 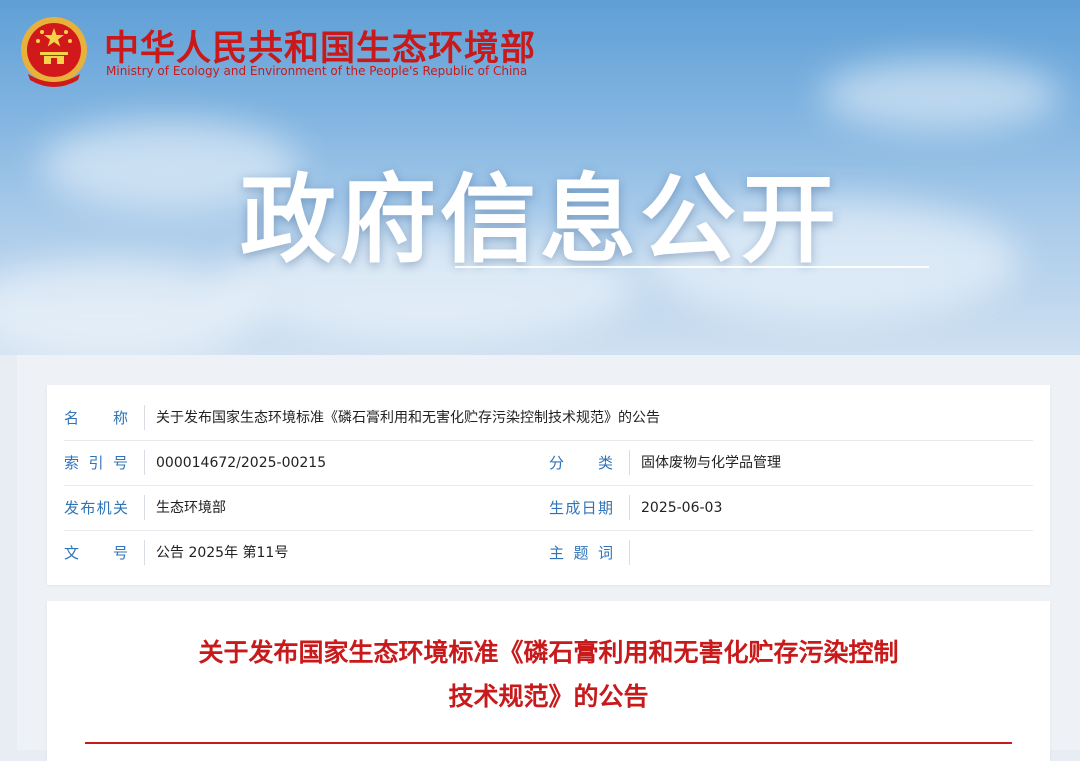 I want to click on issuer-value: 生态环境部, so click(x=191, y=508).